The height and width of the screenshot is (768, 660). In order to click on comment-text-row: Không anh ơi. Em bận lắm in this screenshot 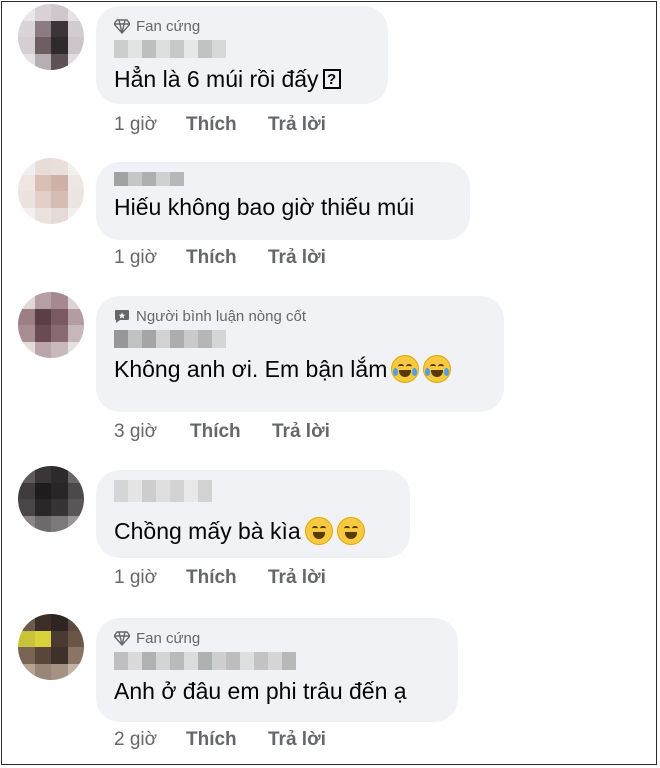, I will do `click(300, 369)`.